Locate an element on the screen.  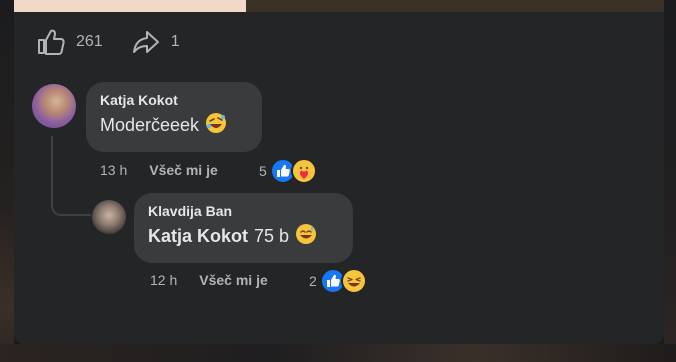
heart-hug-reaction-icon is located at coordinates (303, 171).